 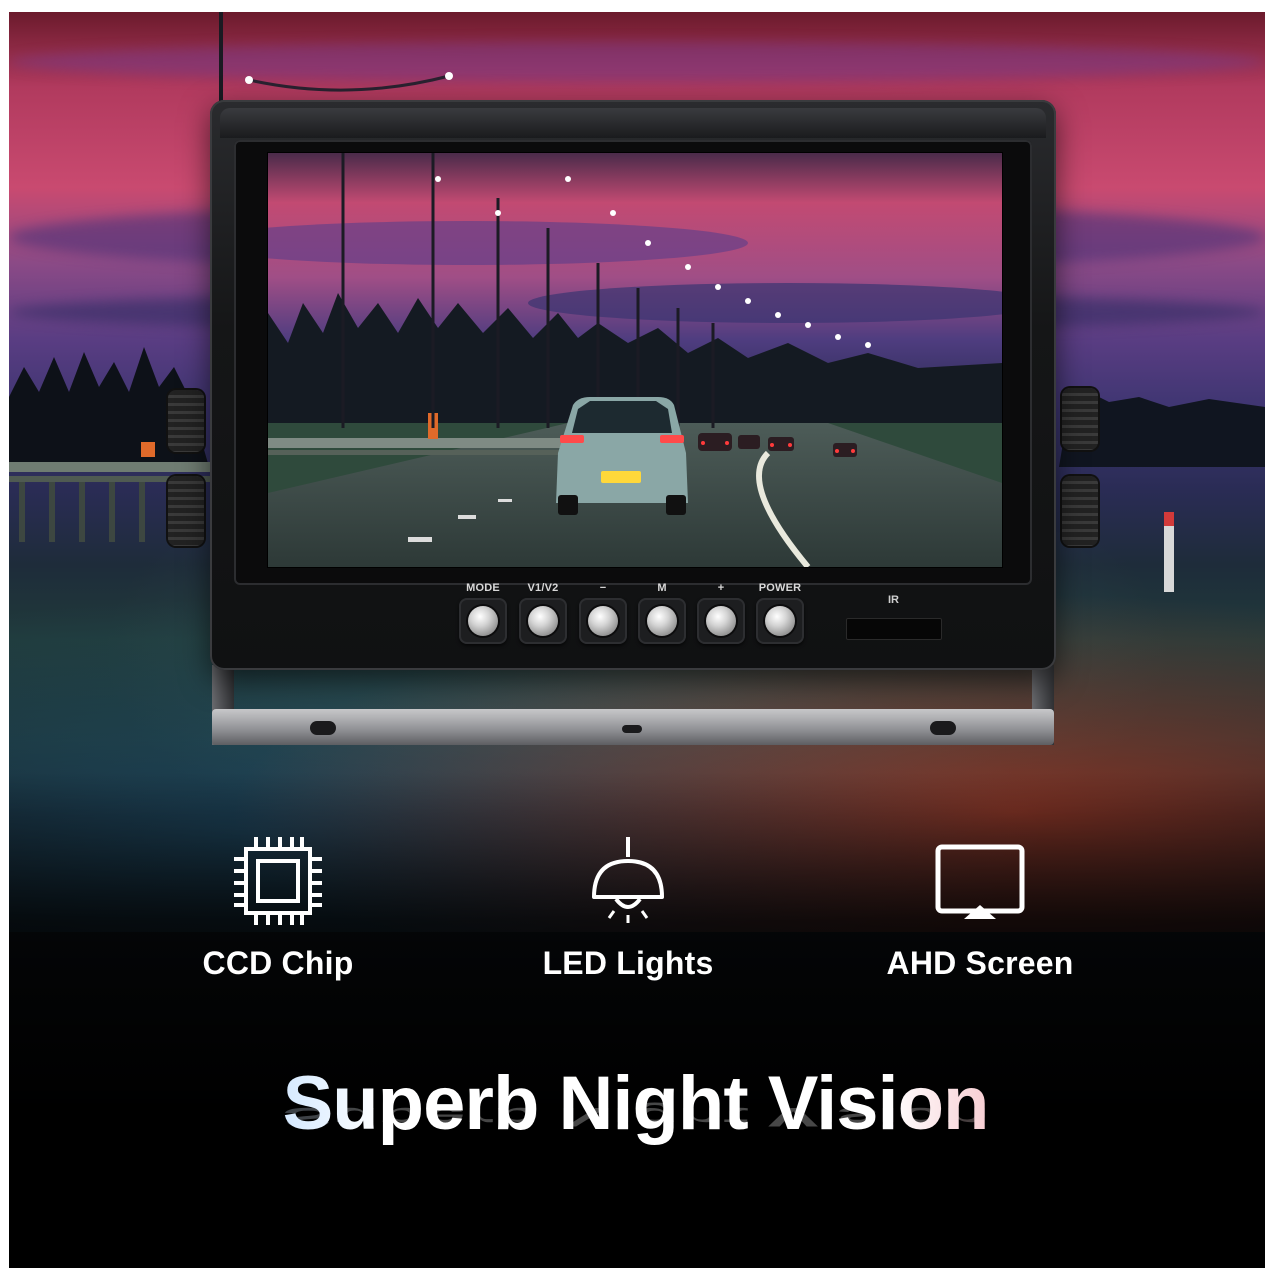 I want to click on power-button-group: POWER, so click(x=780, y=612).